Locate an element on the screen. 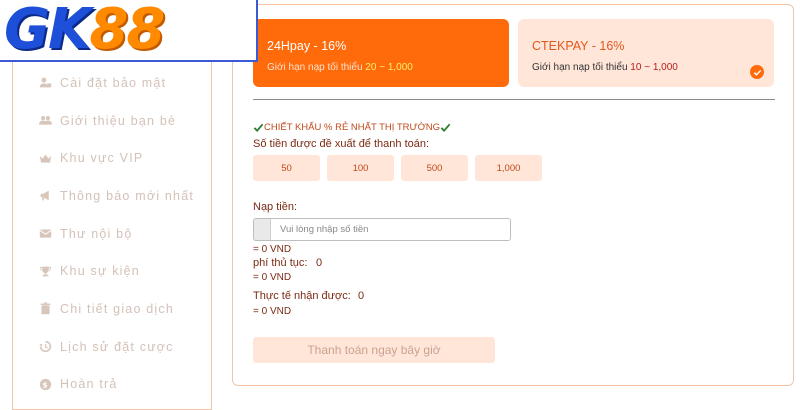 The height and width of the screenshot is (410, 800). payment-method-limit: Giới hạn nạp tối thiểu 10 ~ 1,000 is located at coordinates (653, 67).